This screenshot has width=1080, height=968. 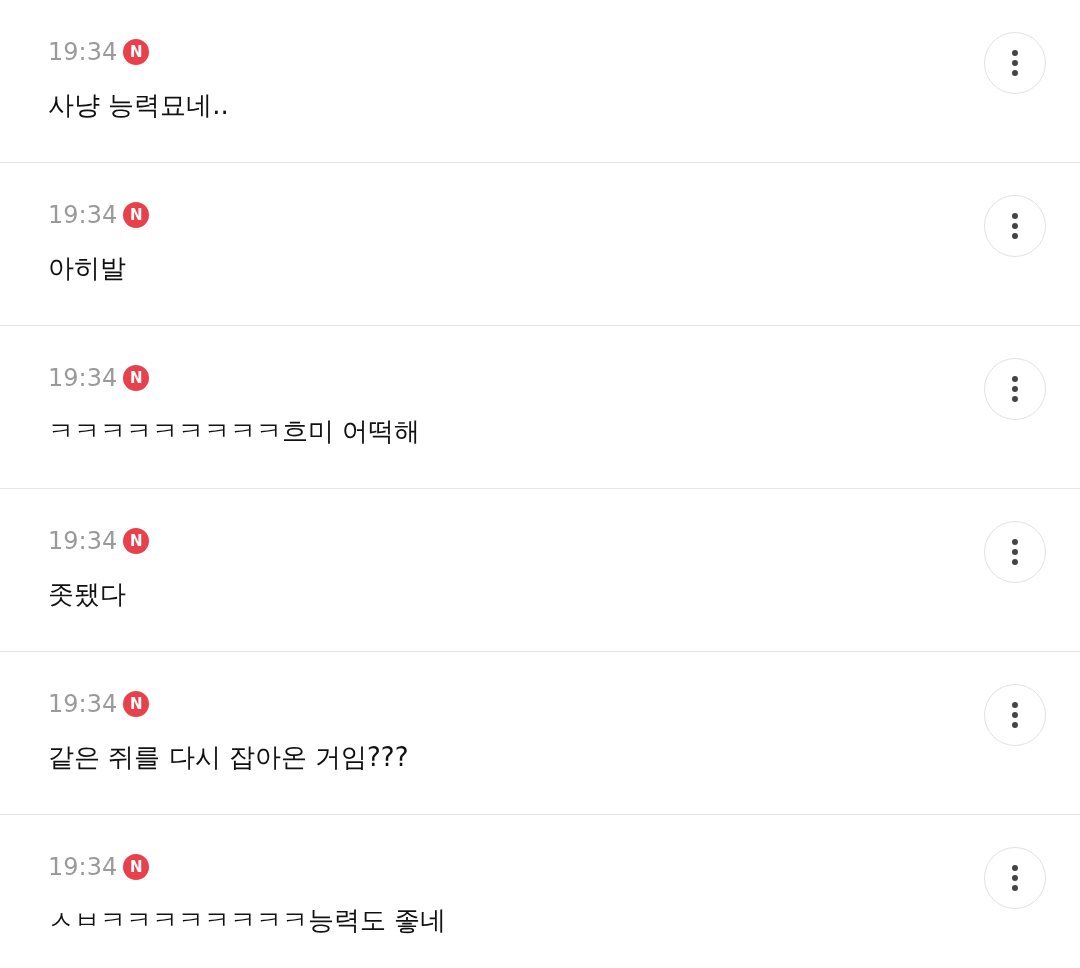 I want to click on comment-text: ㅋㅋㅋㅋㅋㅋㅋㅋㅋ흐미 어떡해, so click(x=235, y=431).